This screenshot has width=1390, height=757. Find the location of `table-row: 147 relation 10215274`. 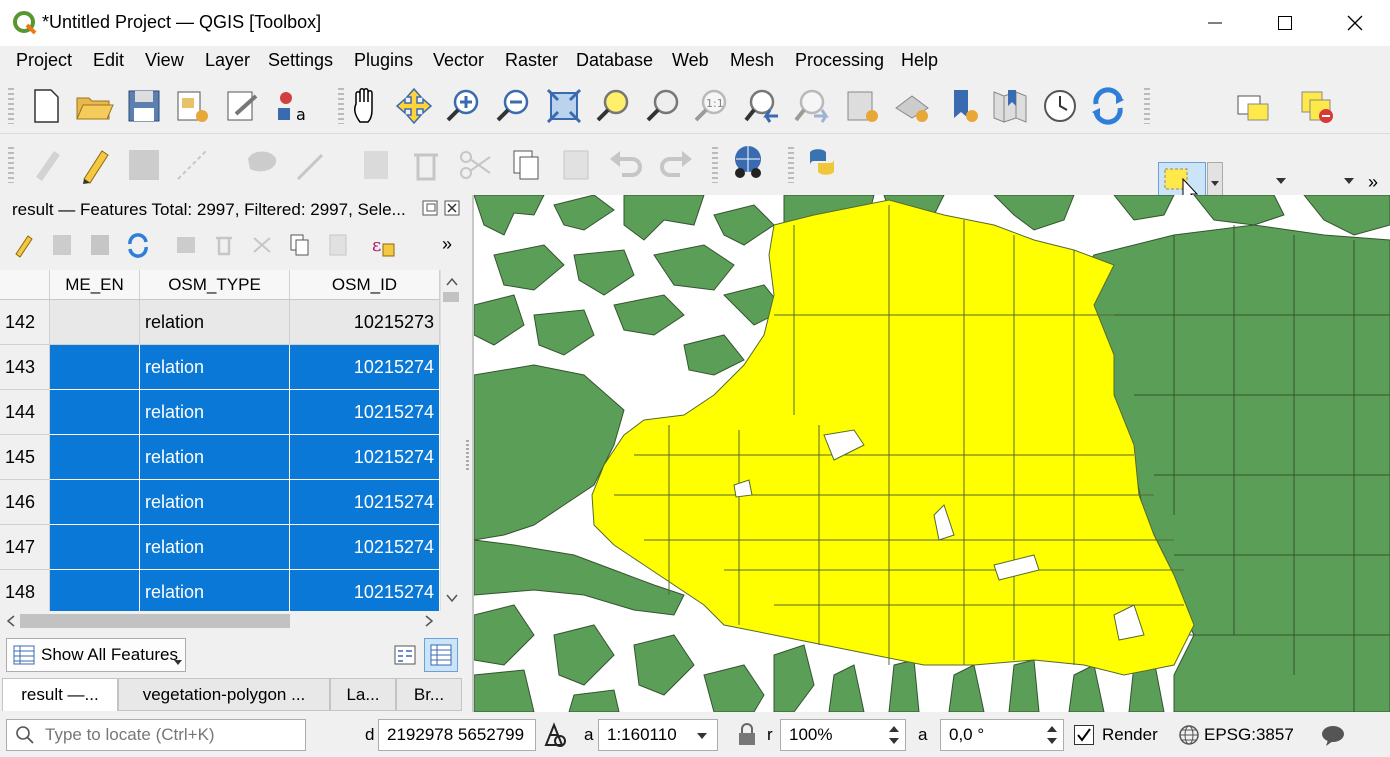

table-row: 147 relation 10215274 is located at coordinates (220, 547).